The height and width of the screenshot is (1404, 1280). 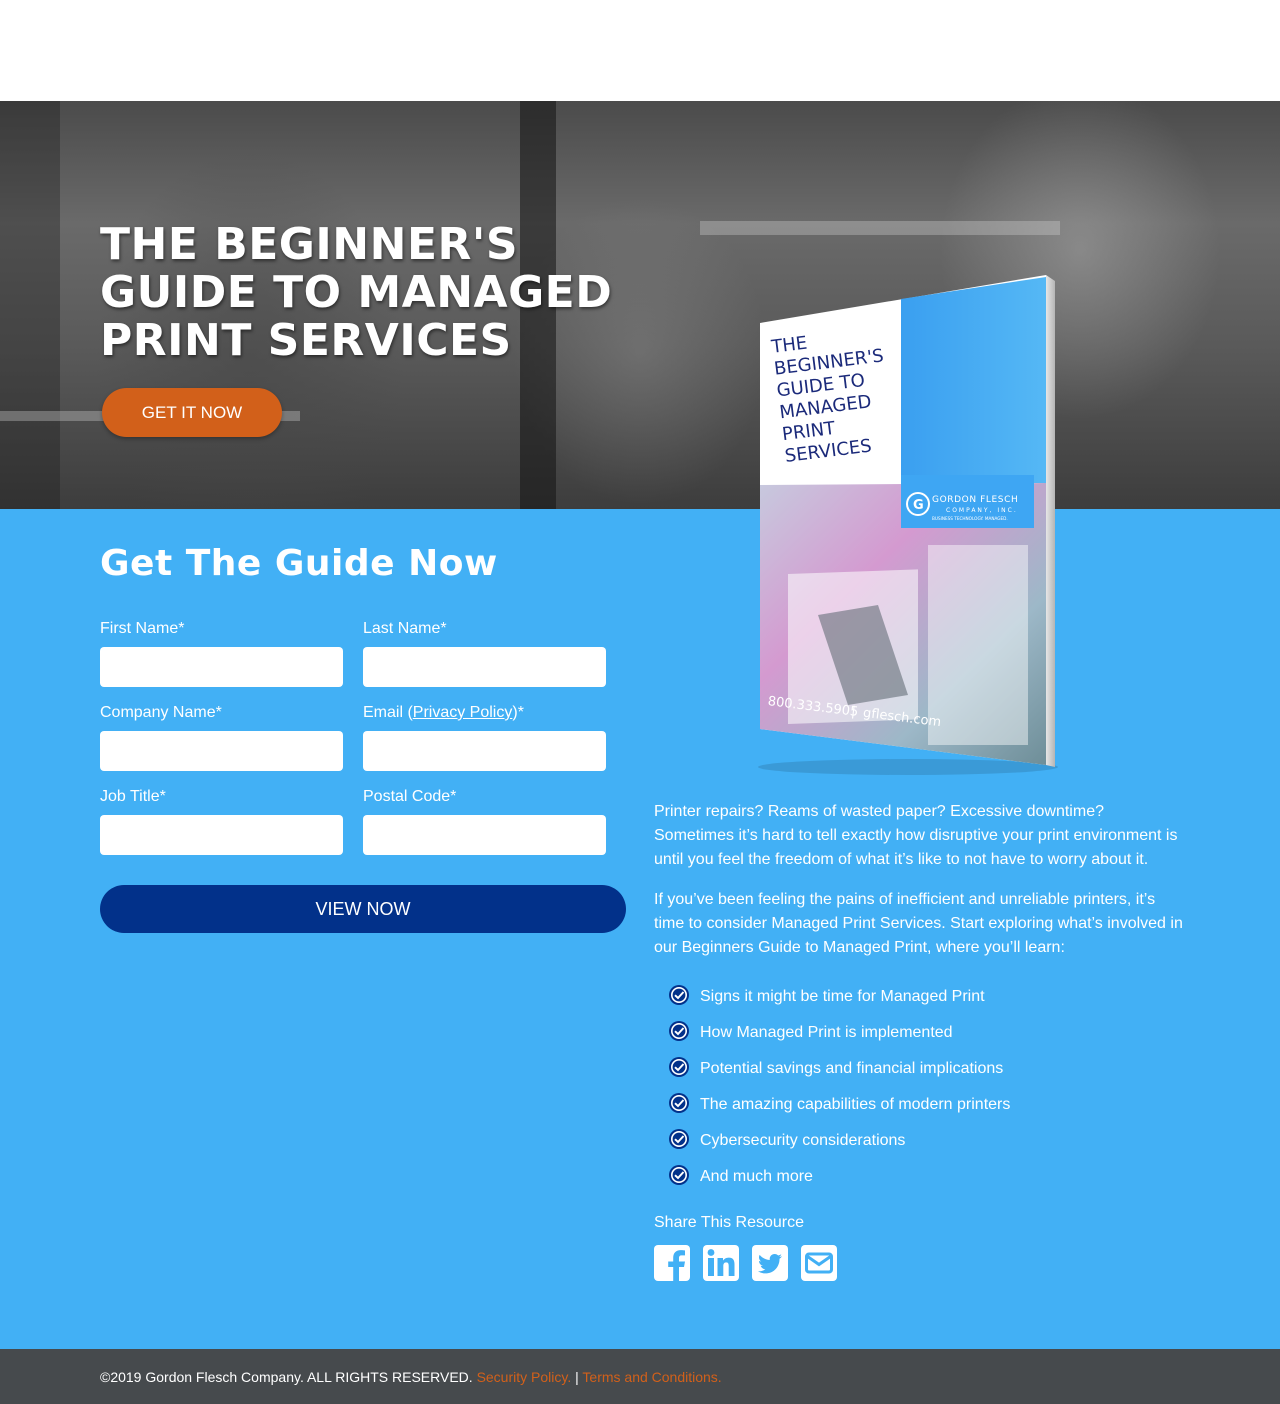 I want to click on list-item: Signs it might be time for Managed Print, so click(x=839, y=1002).